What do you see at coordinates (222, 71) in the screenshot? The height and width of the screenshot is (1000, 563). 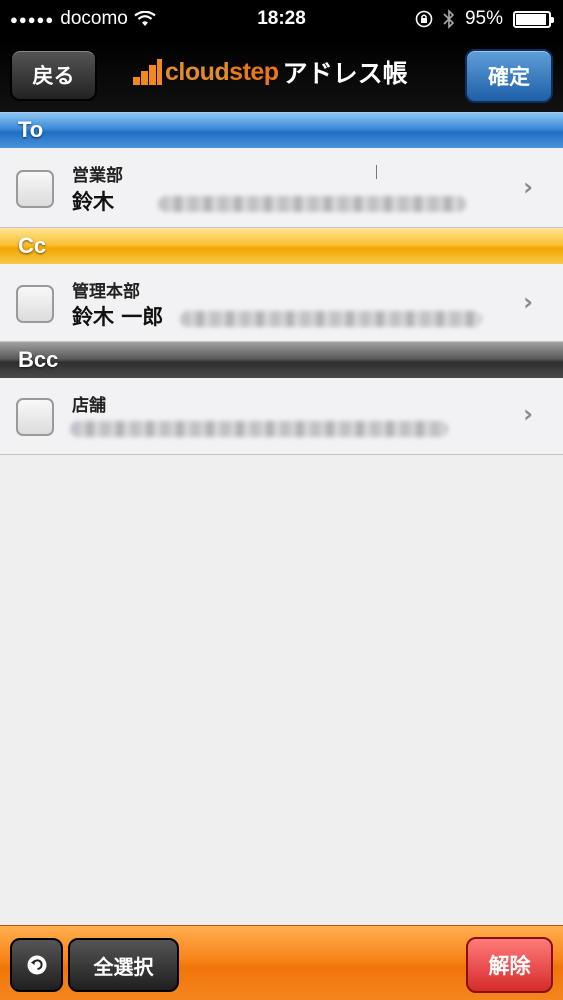 I see `cloudstep-logo-text: cloudstep` at bounding box center [222, 71].